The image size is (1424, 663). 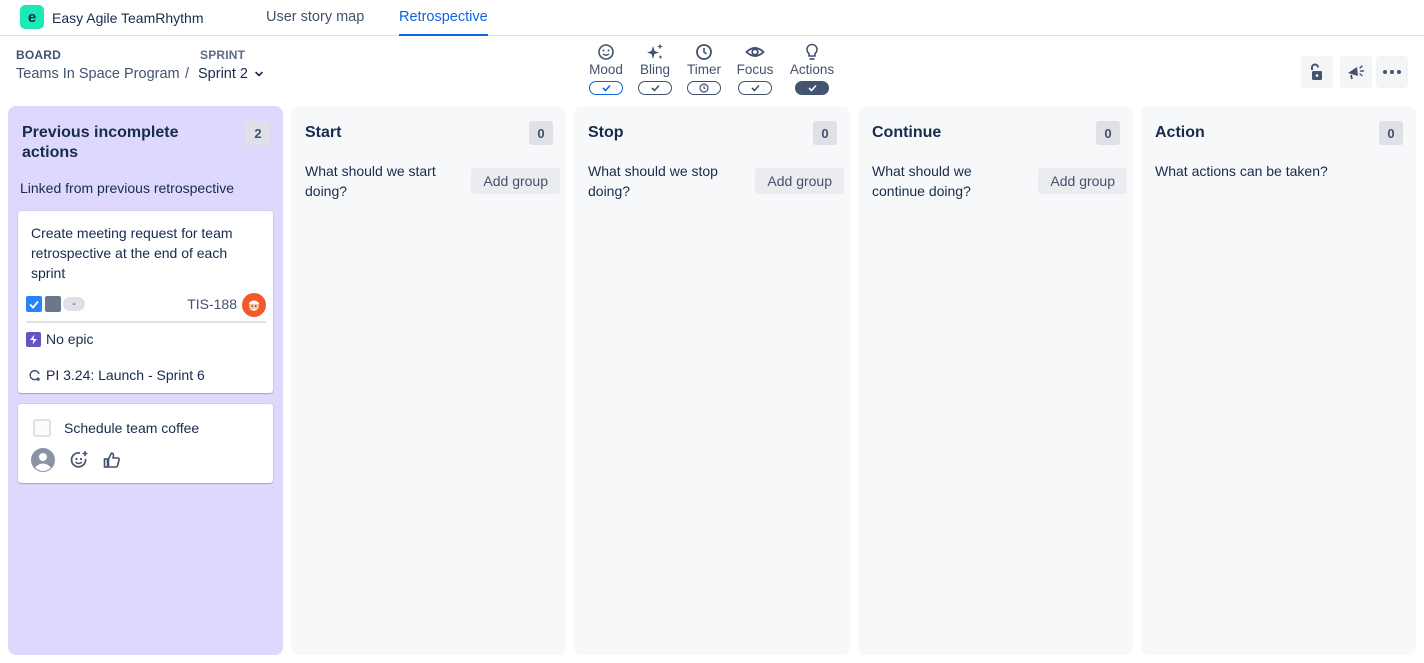 I want to click on actions-toggle, so click(x=812, y=88).